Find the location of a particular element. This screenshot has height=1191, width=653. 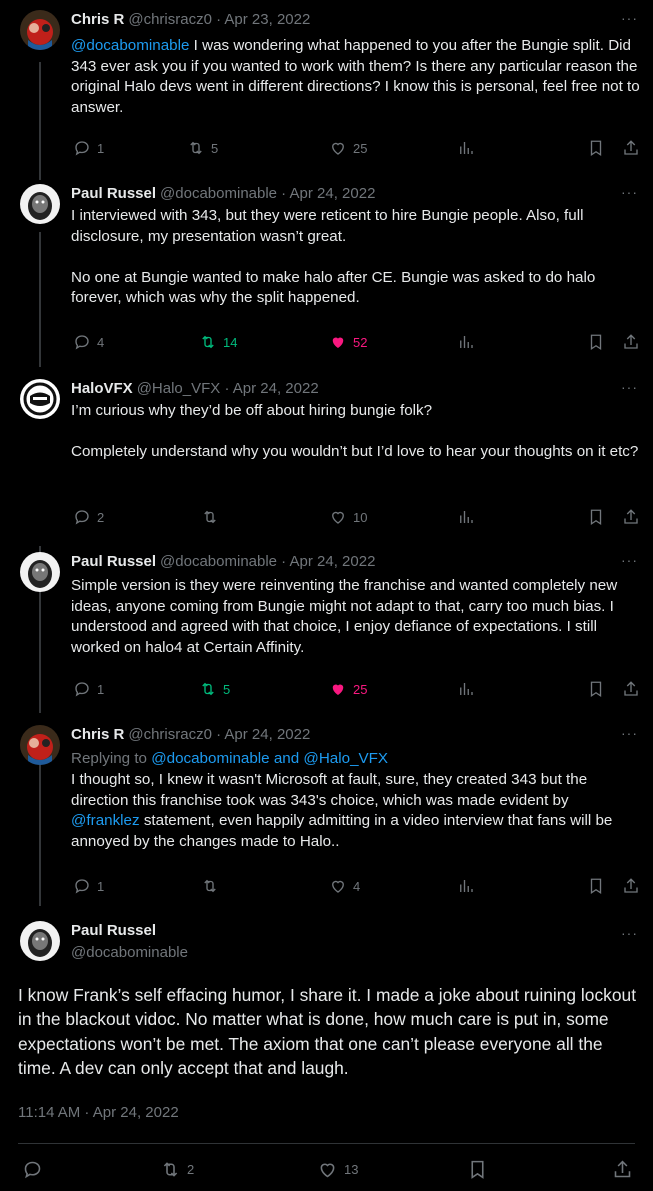

retweet-button: 14 is located at coordinates (218, 342).